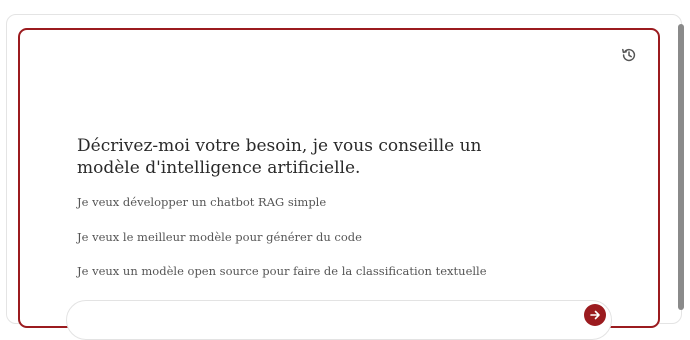 This screenshot has height=340, width=690. I want to click on history-icon, so click(629, 55).